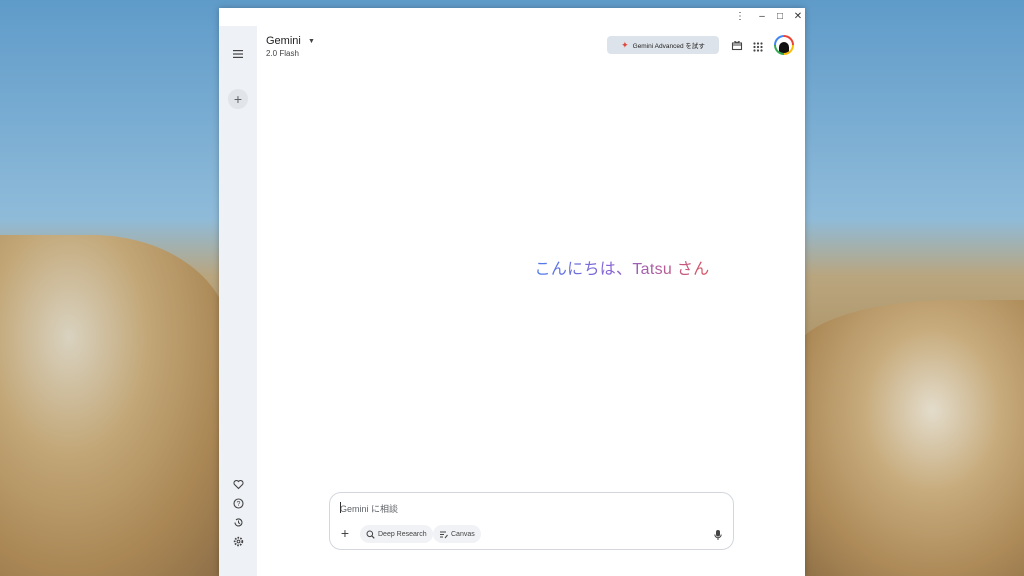  What do you see at coordinates (282, 53) in the screenshot?
I see `model-name: 2.0 Flash` at bounding box center [282, 53].